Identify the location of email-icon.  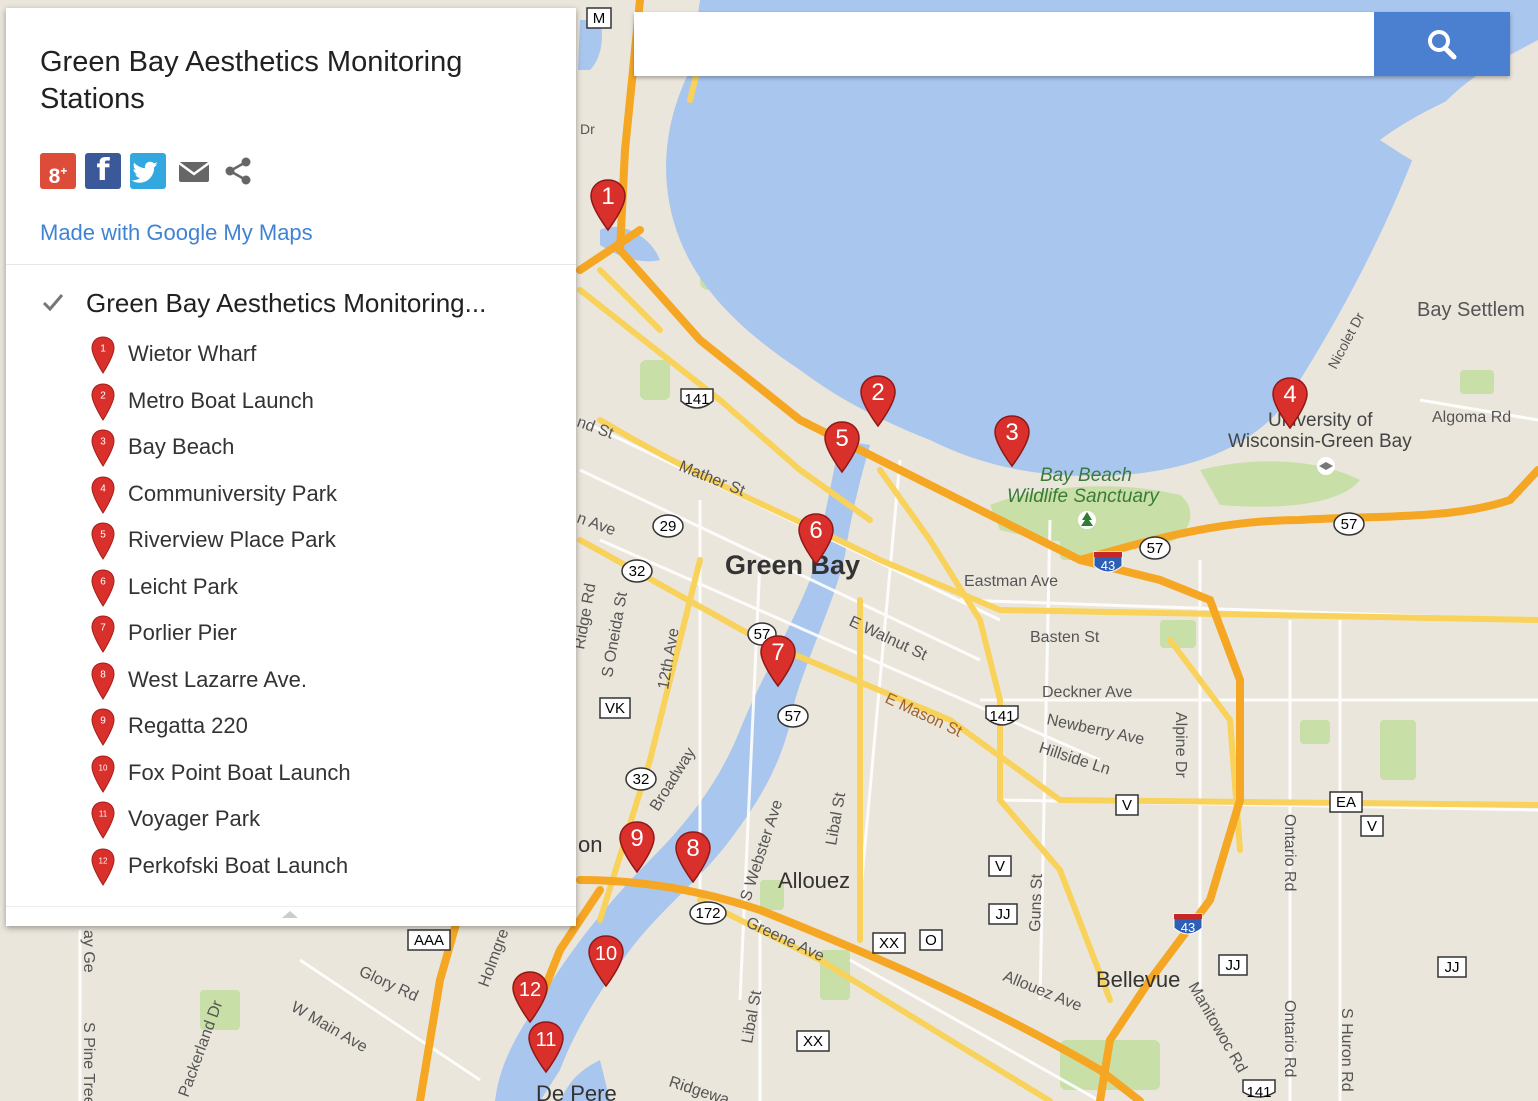
(194, 171).